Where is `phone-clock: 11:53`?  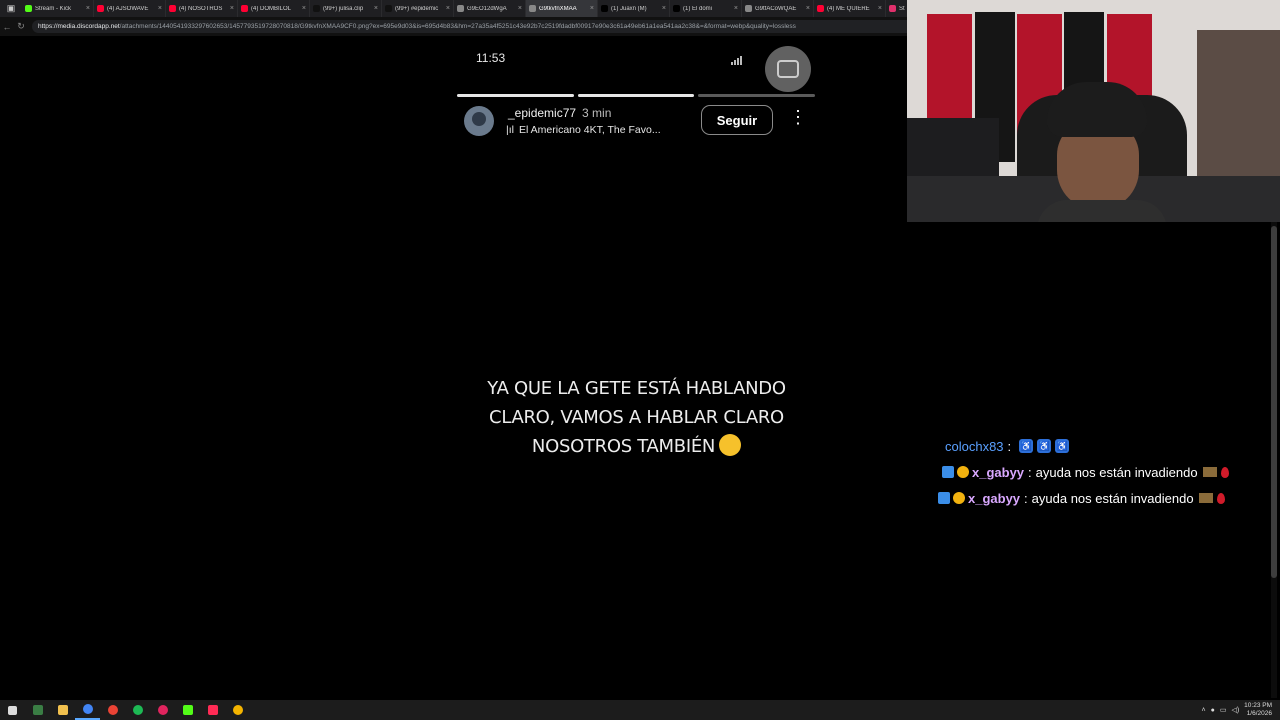
phone-clock: 11:53 is located at coordinates (491, 58).